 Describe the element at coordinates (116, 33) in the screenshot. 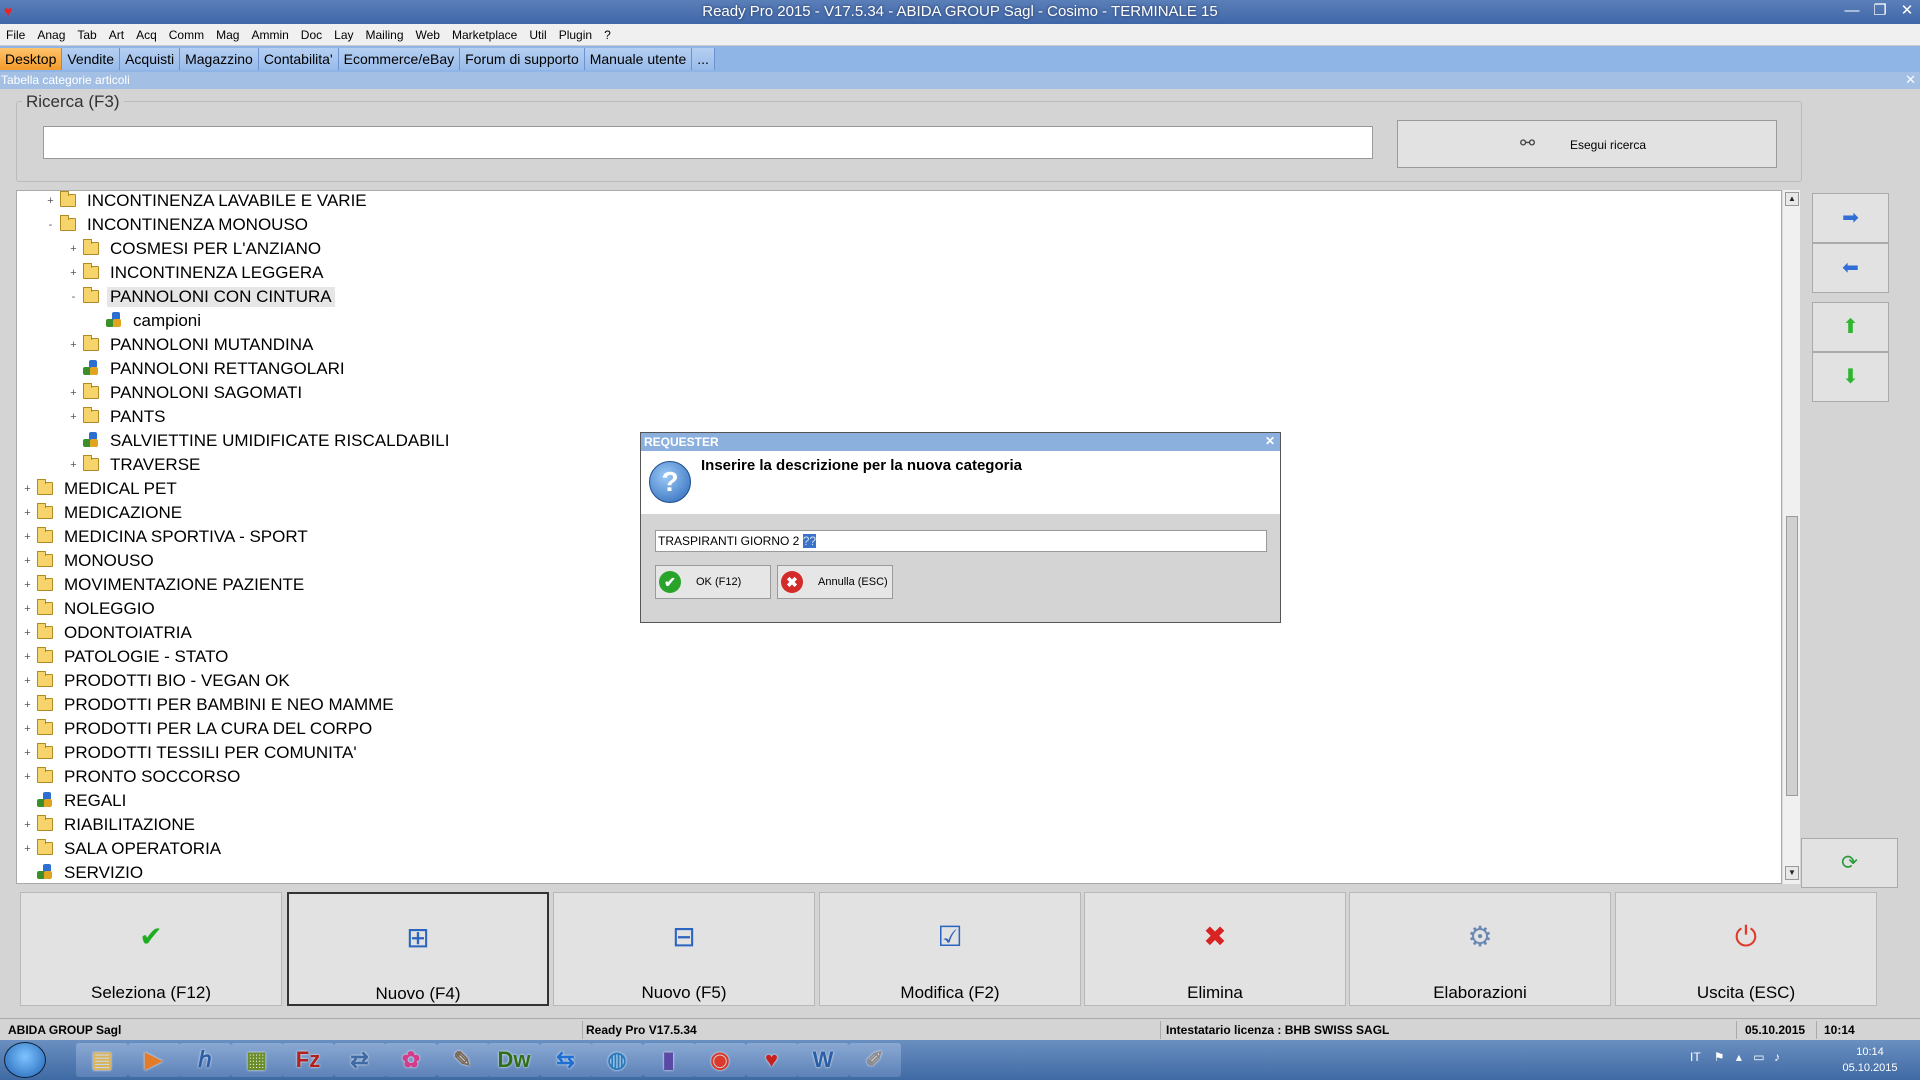

I see `menu-item: Art` at that location.